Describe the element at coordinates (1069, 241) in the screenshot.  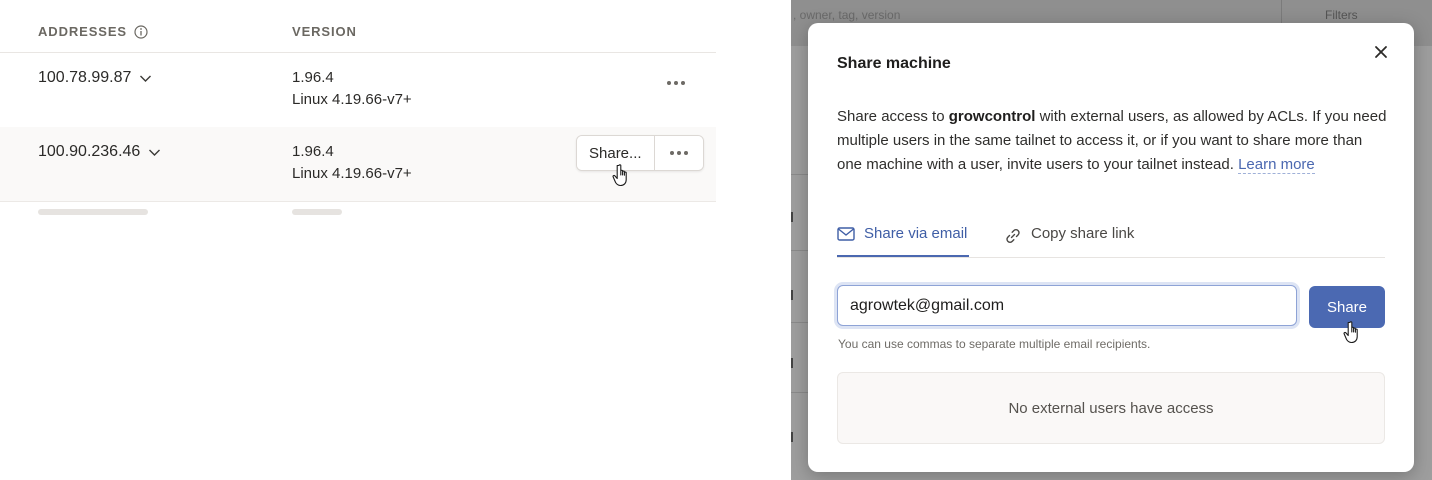
I see `tab-copy-share-link: Copy share link` at that location.